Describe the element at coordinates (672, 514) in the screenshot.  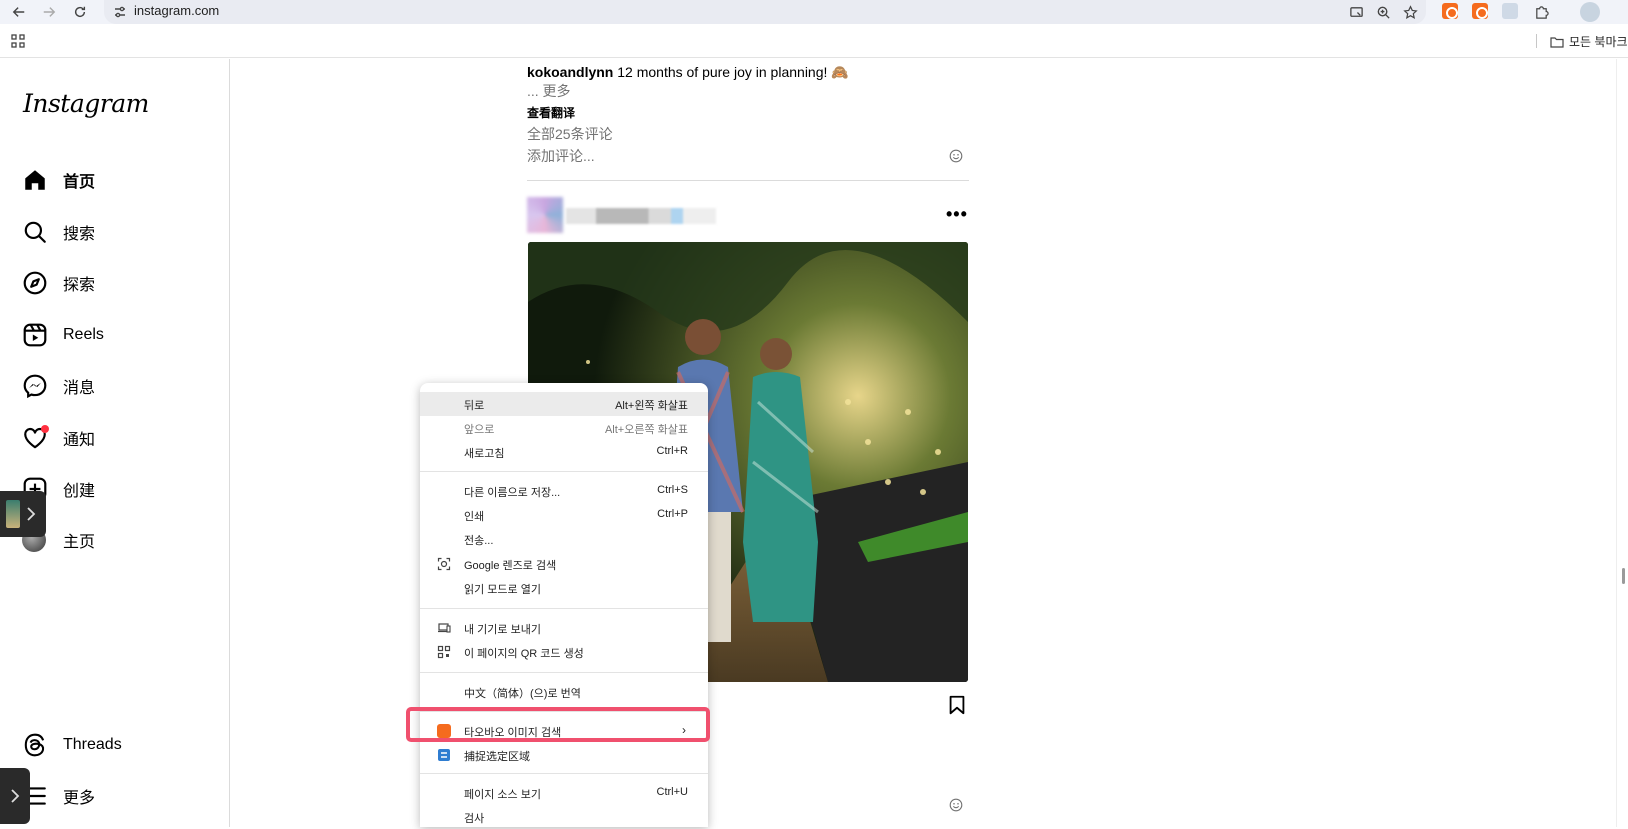
I see `ctx-print-shortcut: Ctrl+P` at that location.